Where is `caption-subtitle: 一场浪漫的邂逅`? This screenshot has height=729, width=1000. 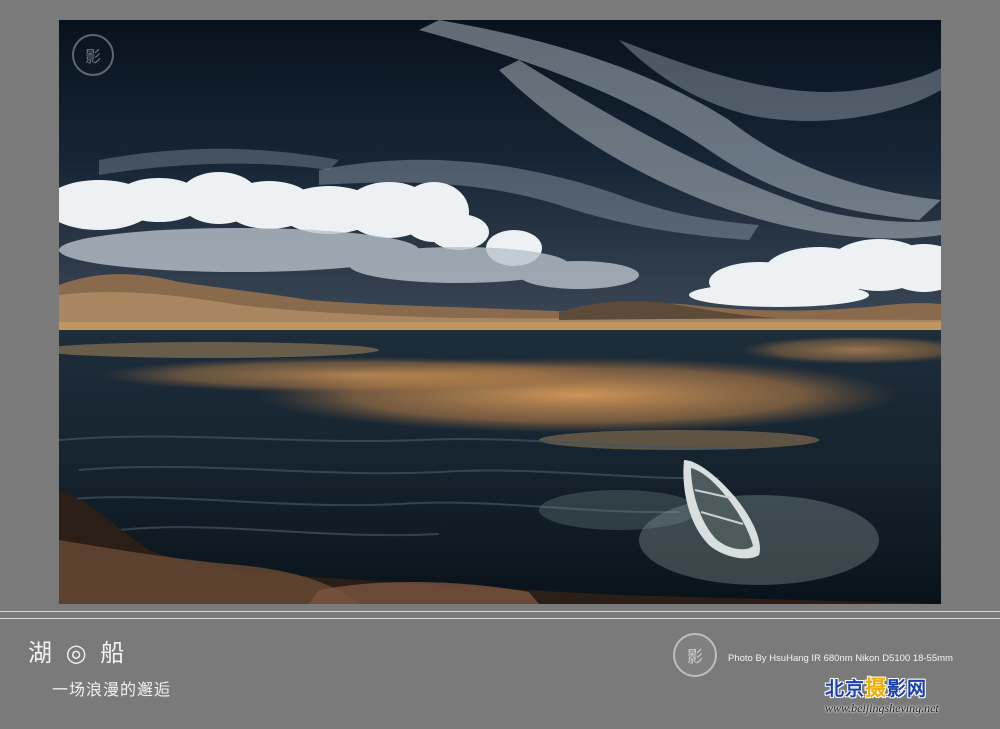 caption-subtitle: 一场浪漫的邂逅 is located at coordinates (112, 689).